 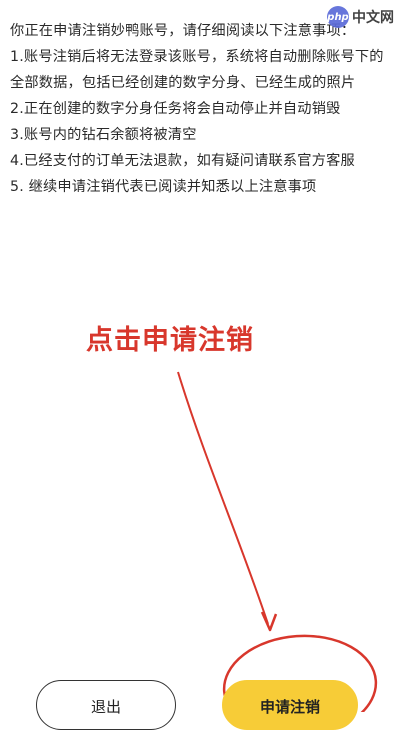 I want to click on apply-cancellation-button: 申请注销, so click(x=290, y=705).